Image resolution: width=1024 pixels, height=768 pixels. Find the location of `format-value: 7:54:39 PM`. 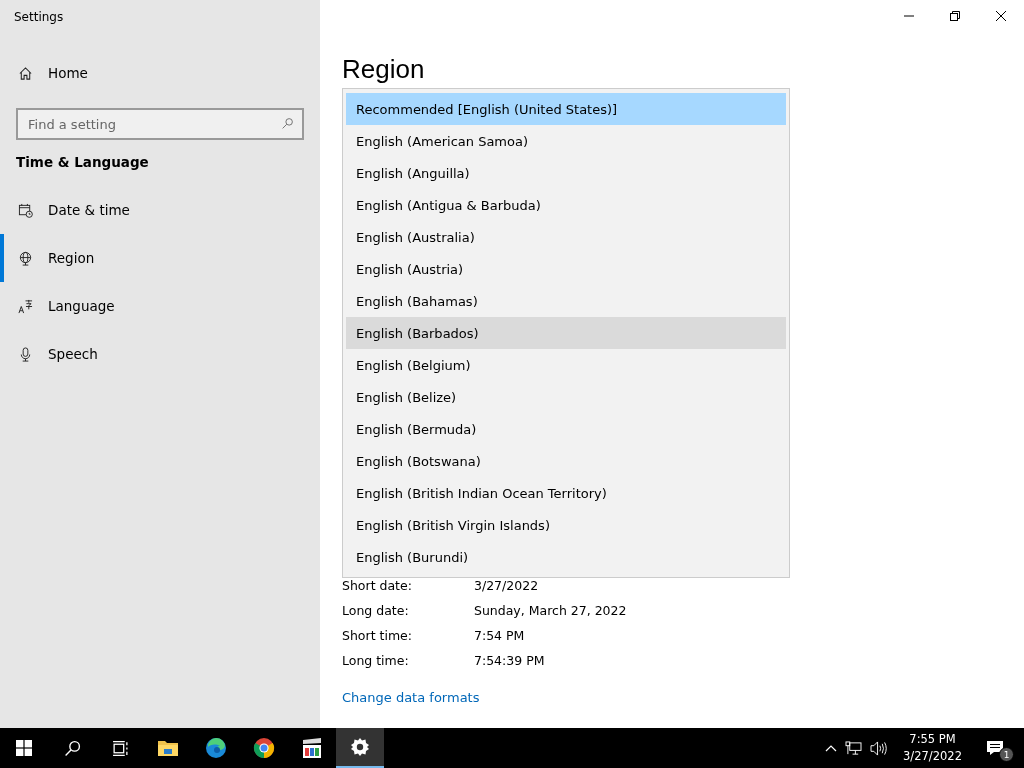

format-value: 7:54:39 PM is located at coordinates (509, 660).